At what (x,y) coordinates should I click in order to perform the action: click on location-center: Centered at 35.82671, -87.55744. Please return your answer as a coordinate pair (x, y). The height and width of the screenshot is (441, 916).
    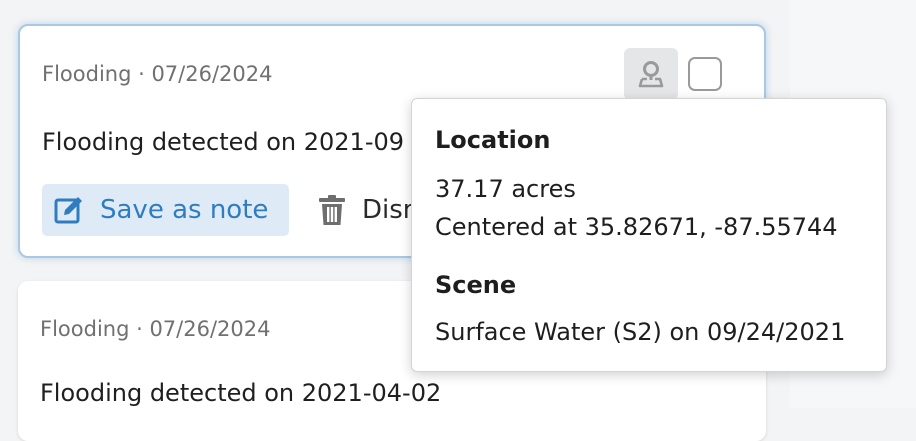
    Looking at the image, I should click on (636, 227).